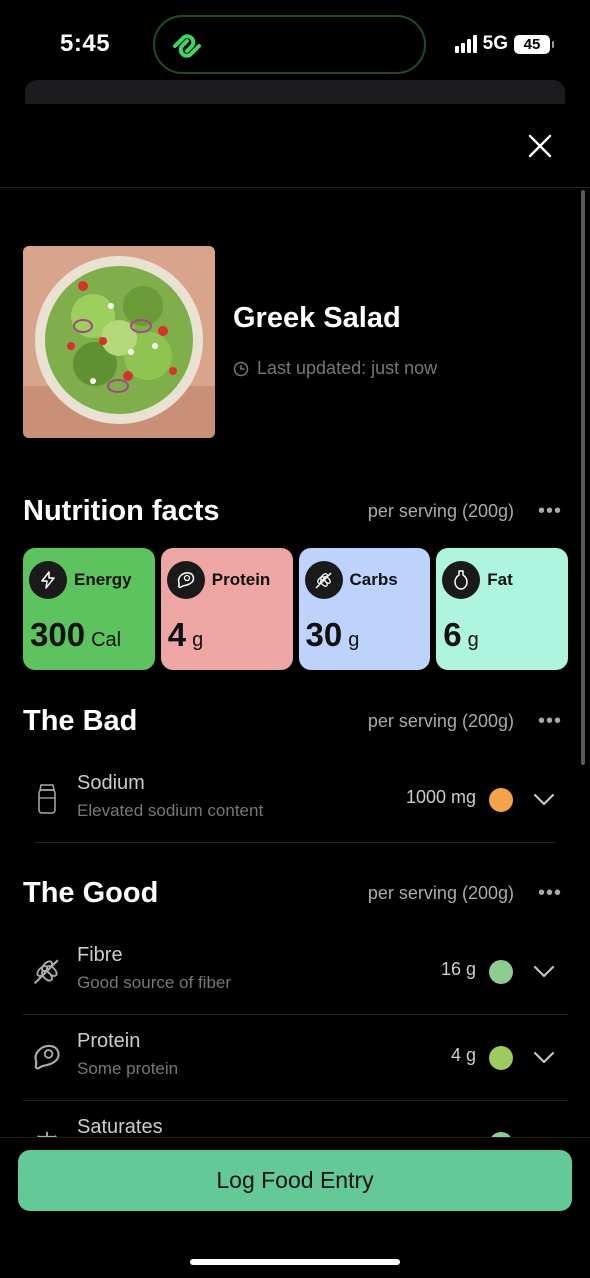 This screenshot has height=1278, width=590. I want to click on row-name: Fibre, so click(100, 955).